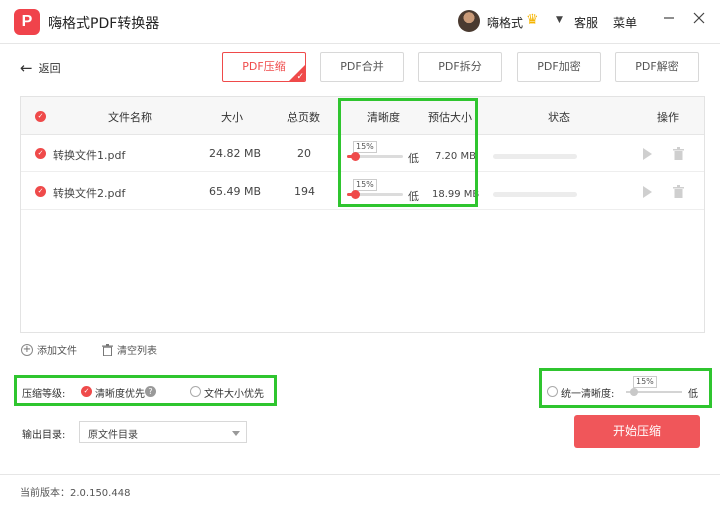  What do you see at coordinates (104, 24) in the screenshot?
I see `app-title: 嗨格式PDF转换器` at bounding box center [104, 24].